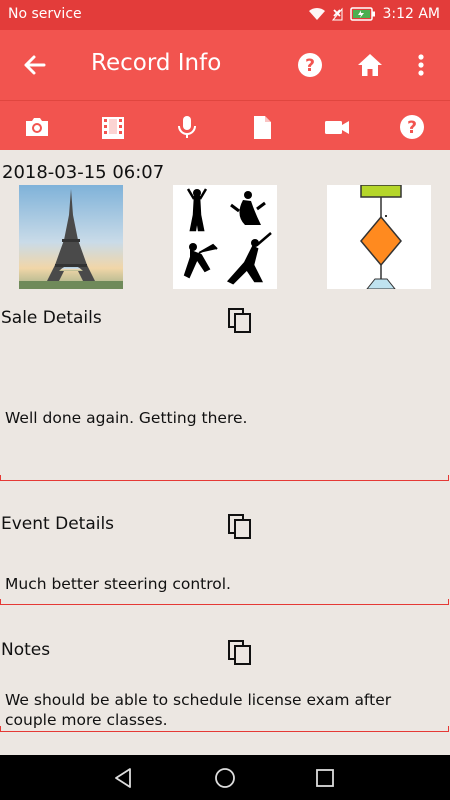 The height and width of the screenshot is (800, 450). I want to click on clock-text: 3:12 AM, so click(411, 14).